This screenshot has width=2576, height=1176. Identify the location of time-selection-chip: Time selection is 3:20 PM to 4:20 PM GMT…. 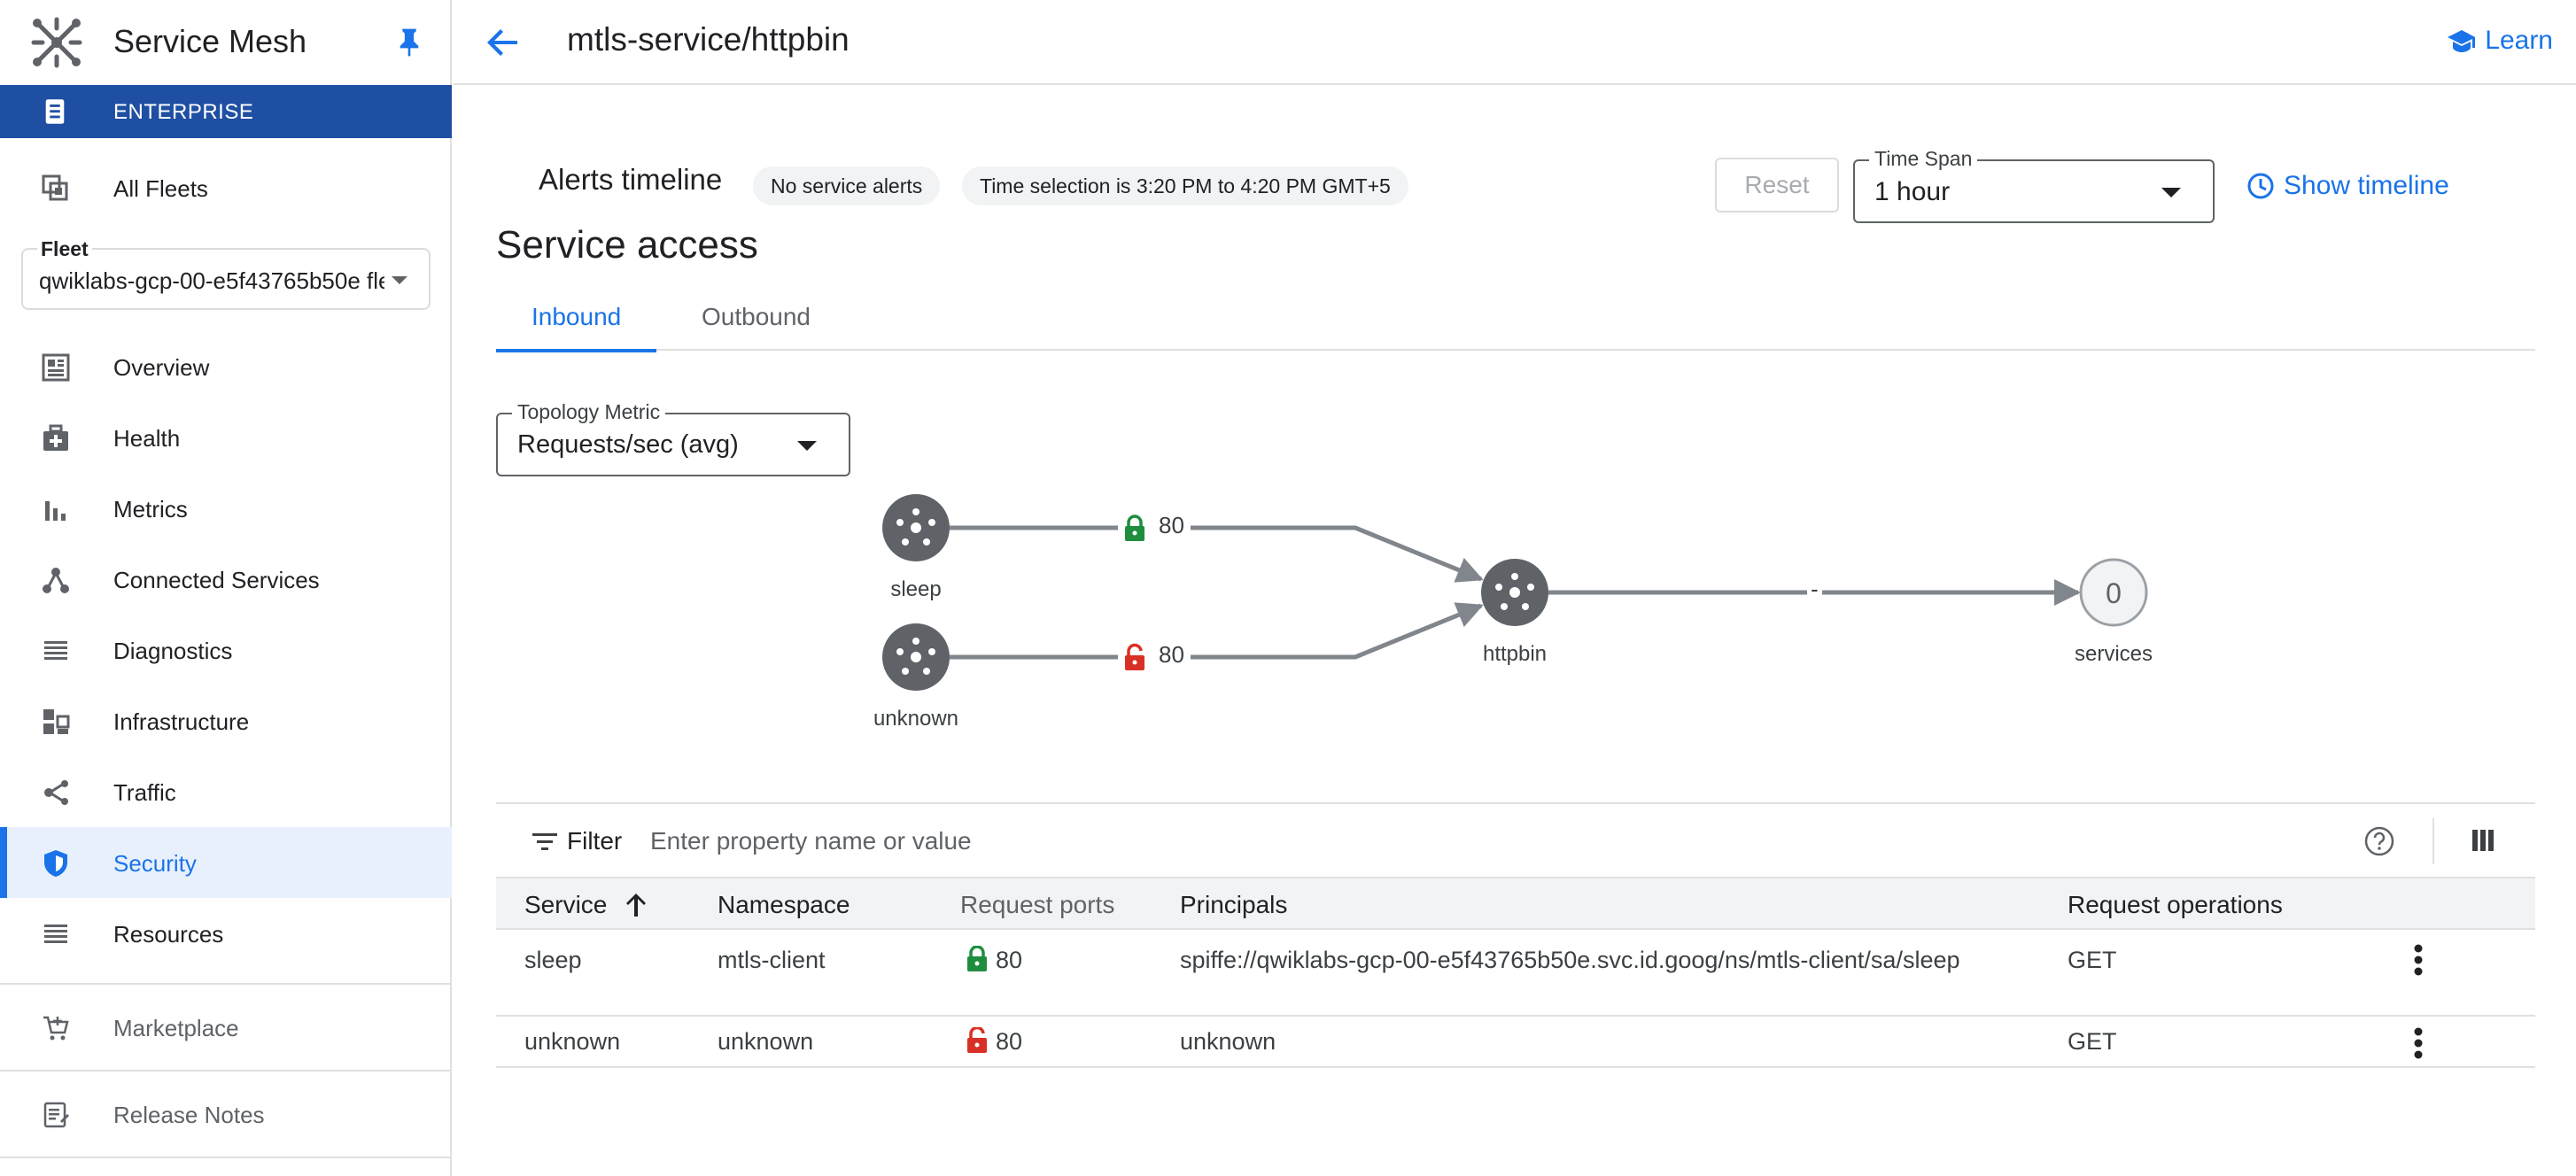
(1185, 185).